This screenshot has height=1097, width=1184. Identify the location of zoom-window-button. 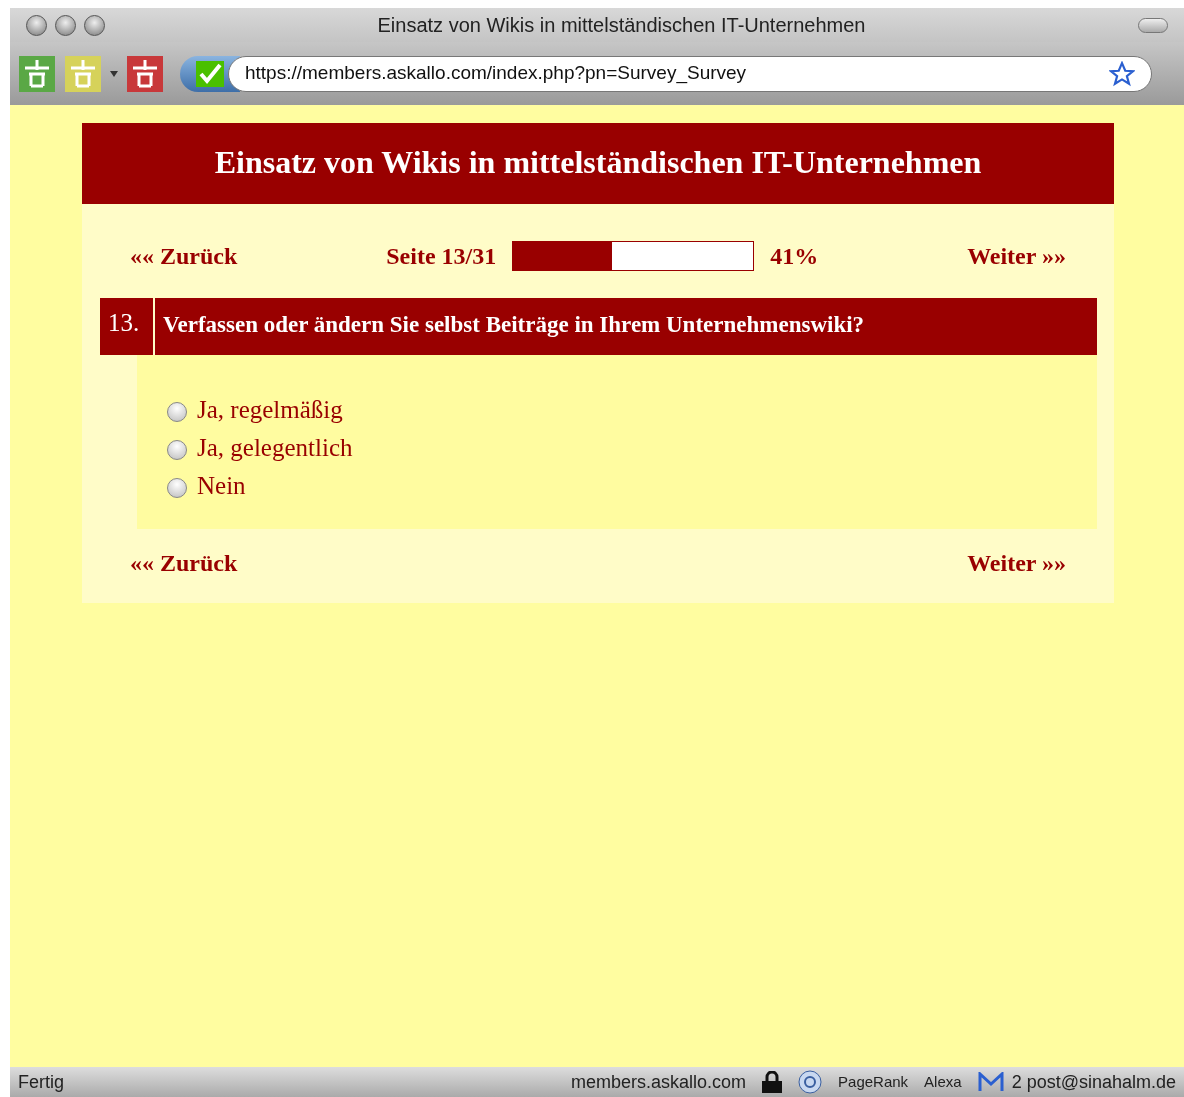
(94, 25).